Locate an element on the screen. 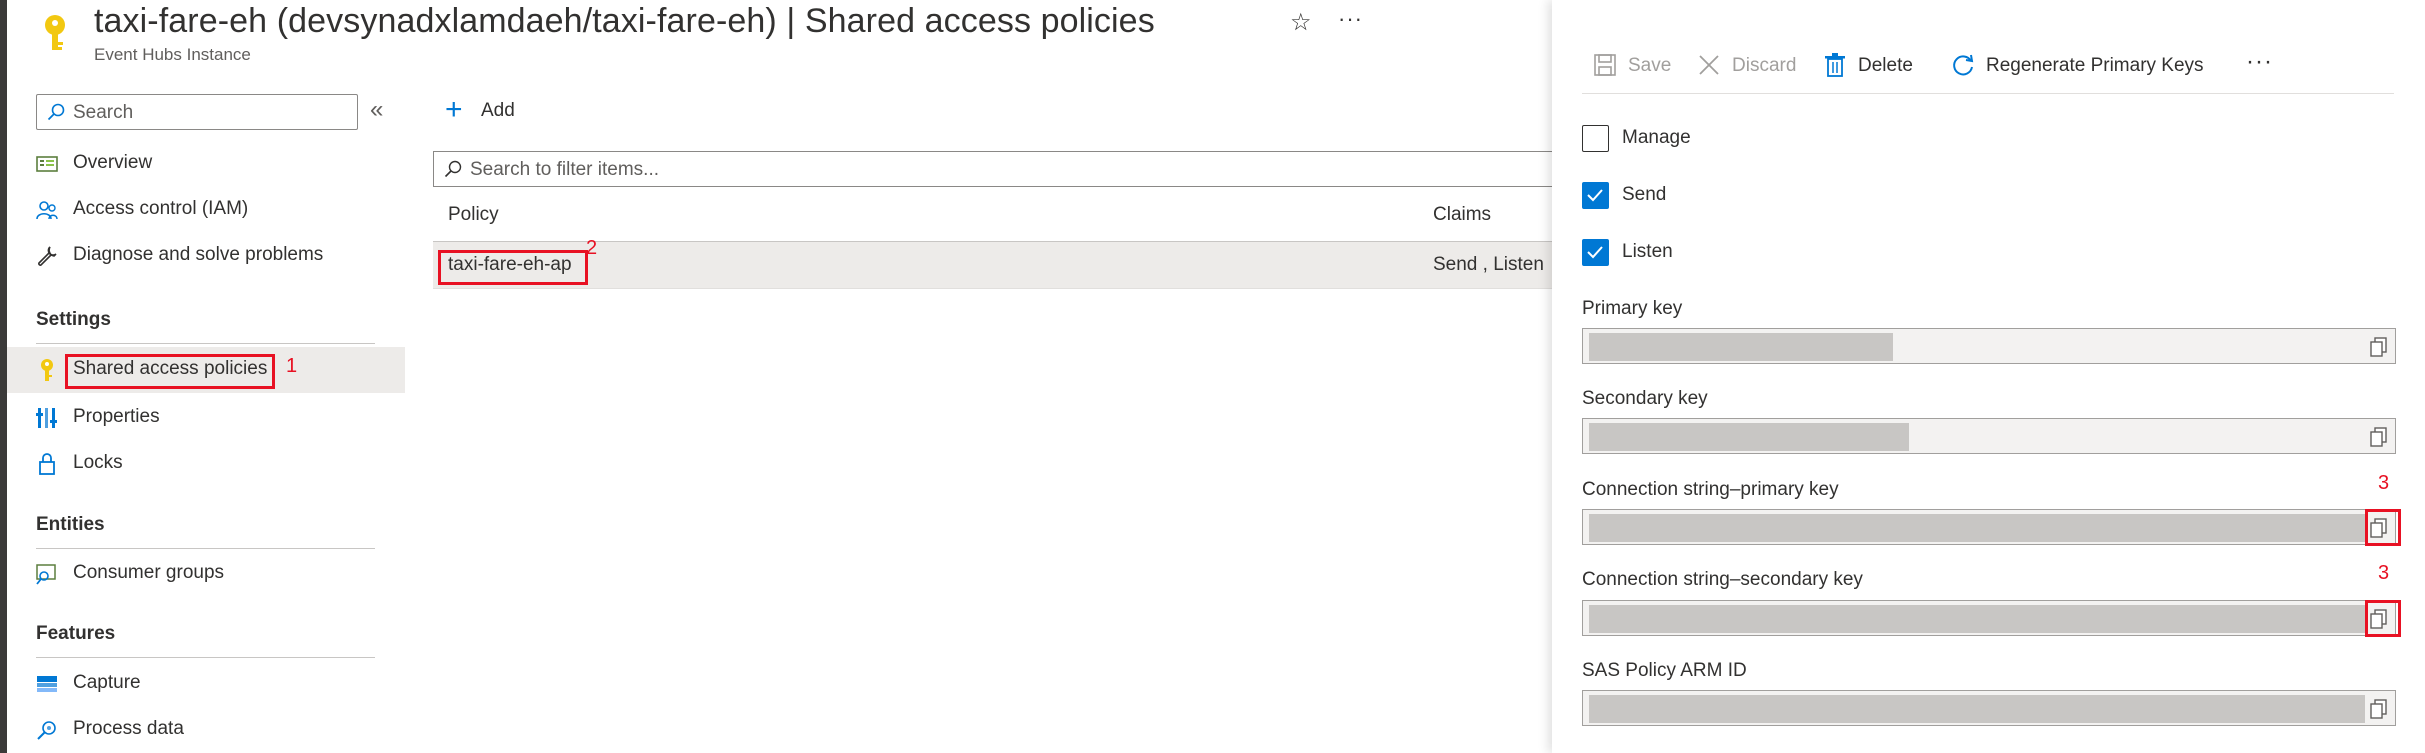  sidebar-item-consumer-groups: Consumer groups is located at coordinates (206, 574).